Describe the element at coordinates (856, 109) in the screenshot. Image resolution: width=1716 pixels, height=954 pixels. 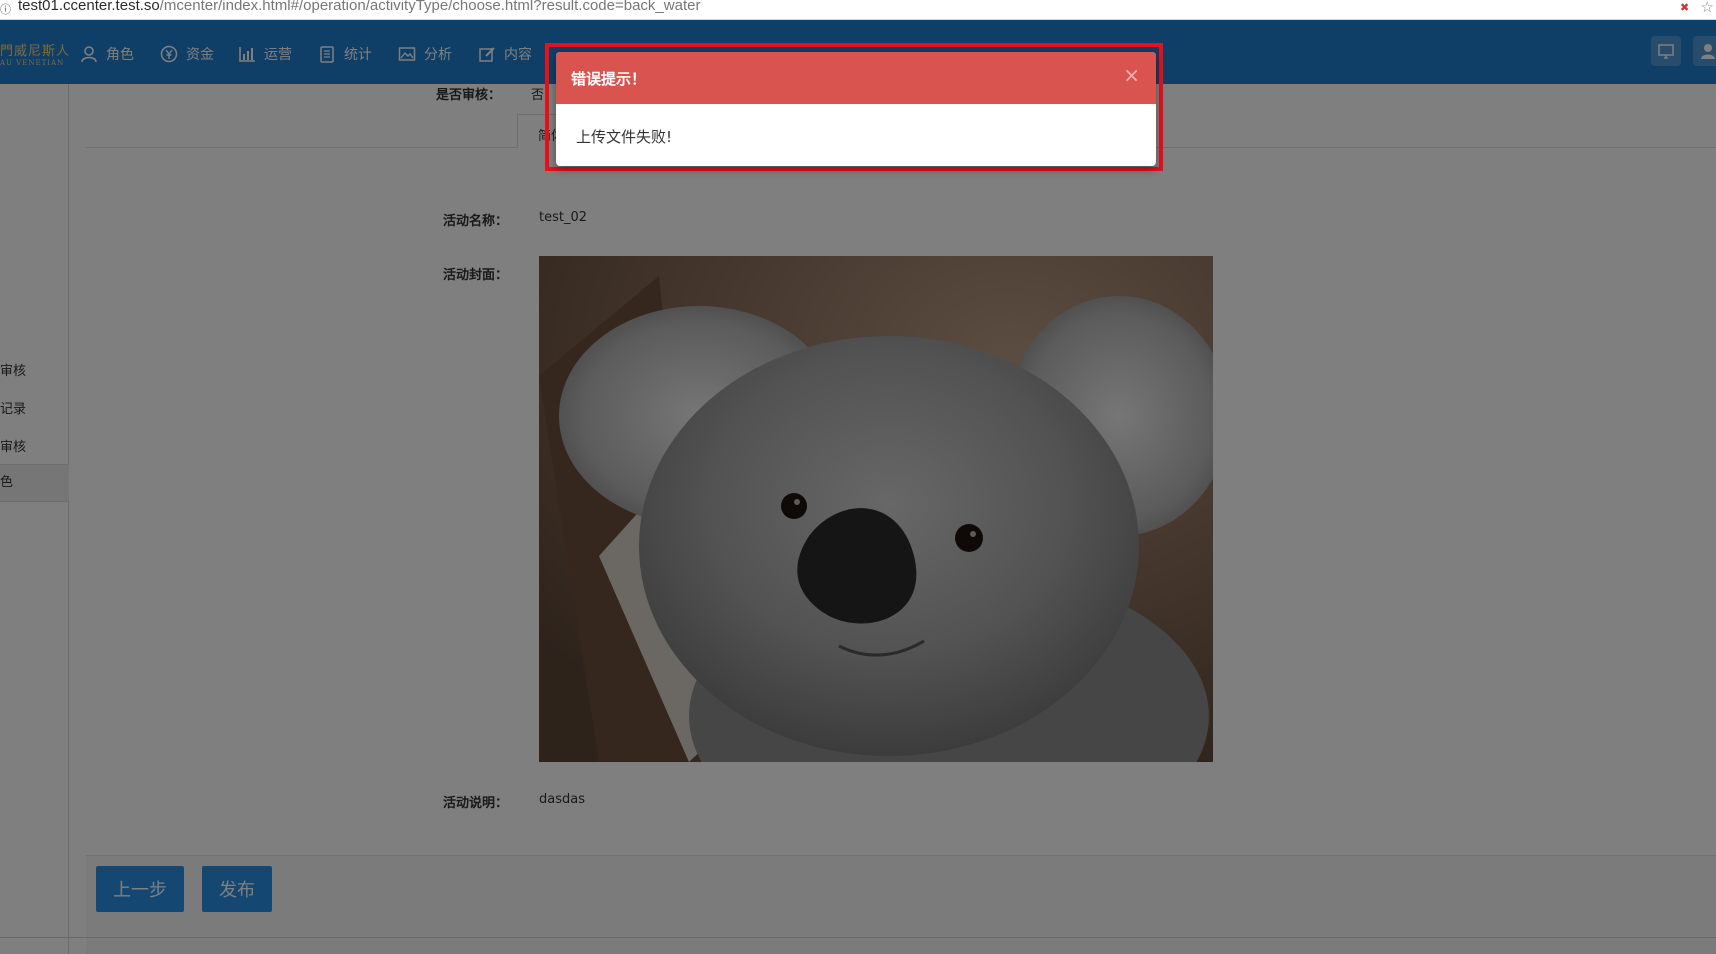
I see `error-dialog: 错误提示！ × 上传文件失败!` at that location.